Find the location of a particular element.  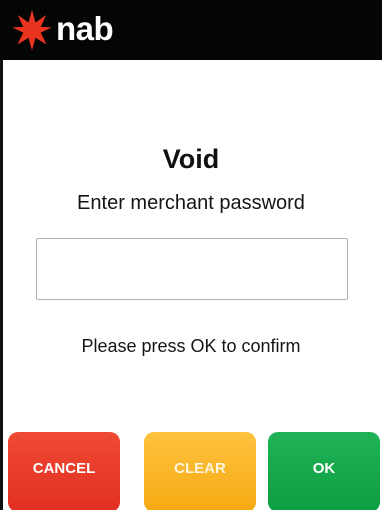

cancel-button-label: CANCEL is located at coordinates (64, 468).